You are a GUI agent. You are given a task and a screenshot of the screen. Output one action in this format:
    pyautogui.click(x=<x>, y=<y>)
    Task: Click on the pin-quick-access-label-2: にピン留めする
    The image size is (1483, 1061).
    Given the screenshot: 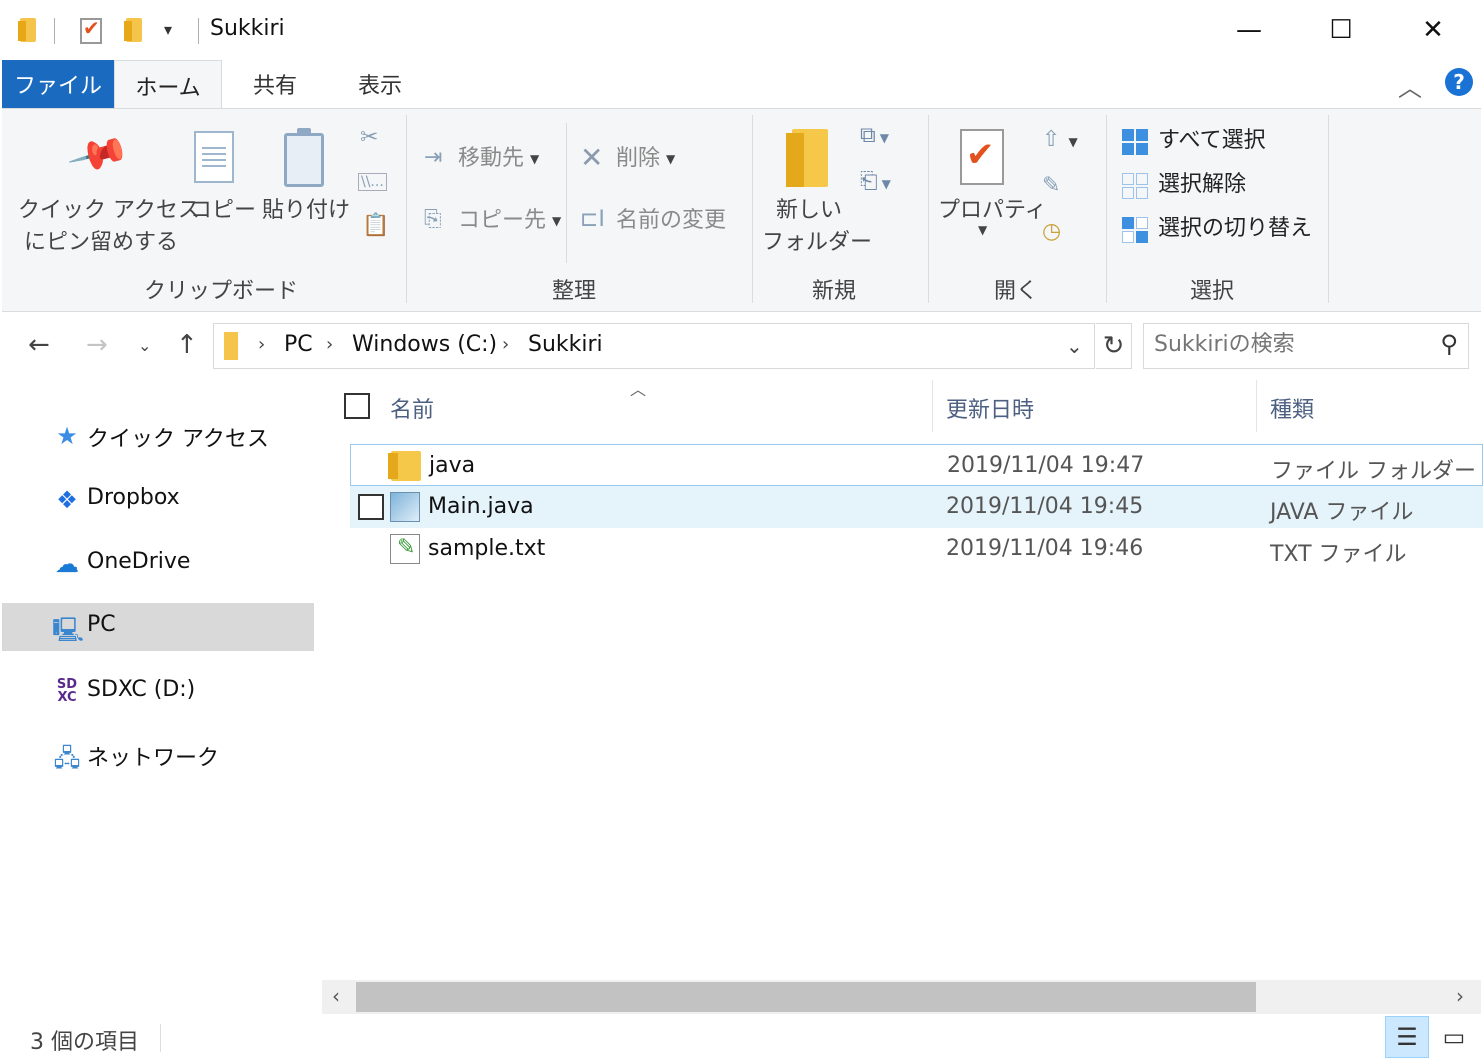 What is the action you would take?
    pyautogui.click(x=101, y=243)
    